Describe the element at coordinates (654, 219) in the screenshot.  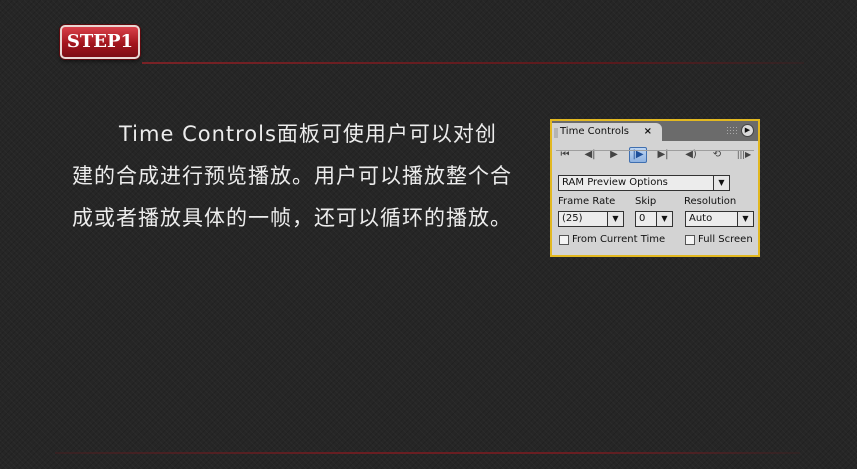
I see `skip-dropdown: 0 ▼` at that location.